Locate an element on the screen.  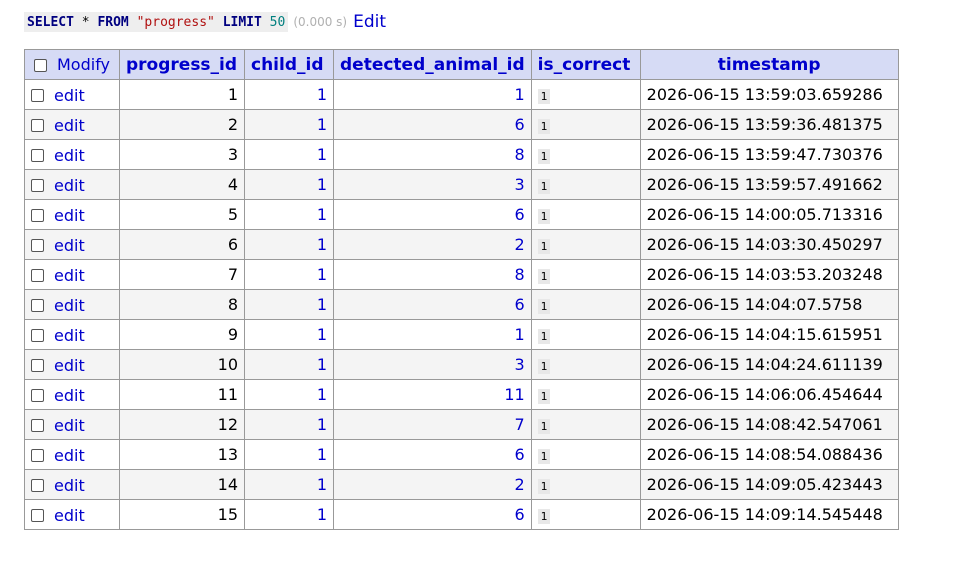
cell-detected-animal-id: 6 is located at coordinates (432, 304).